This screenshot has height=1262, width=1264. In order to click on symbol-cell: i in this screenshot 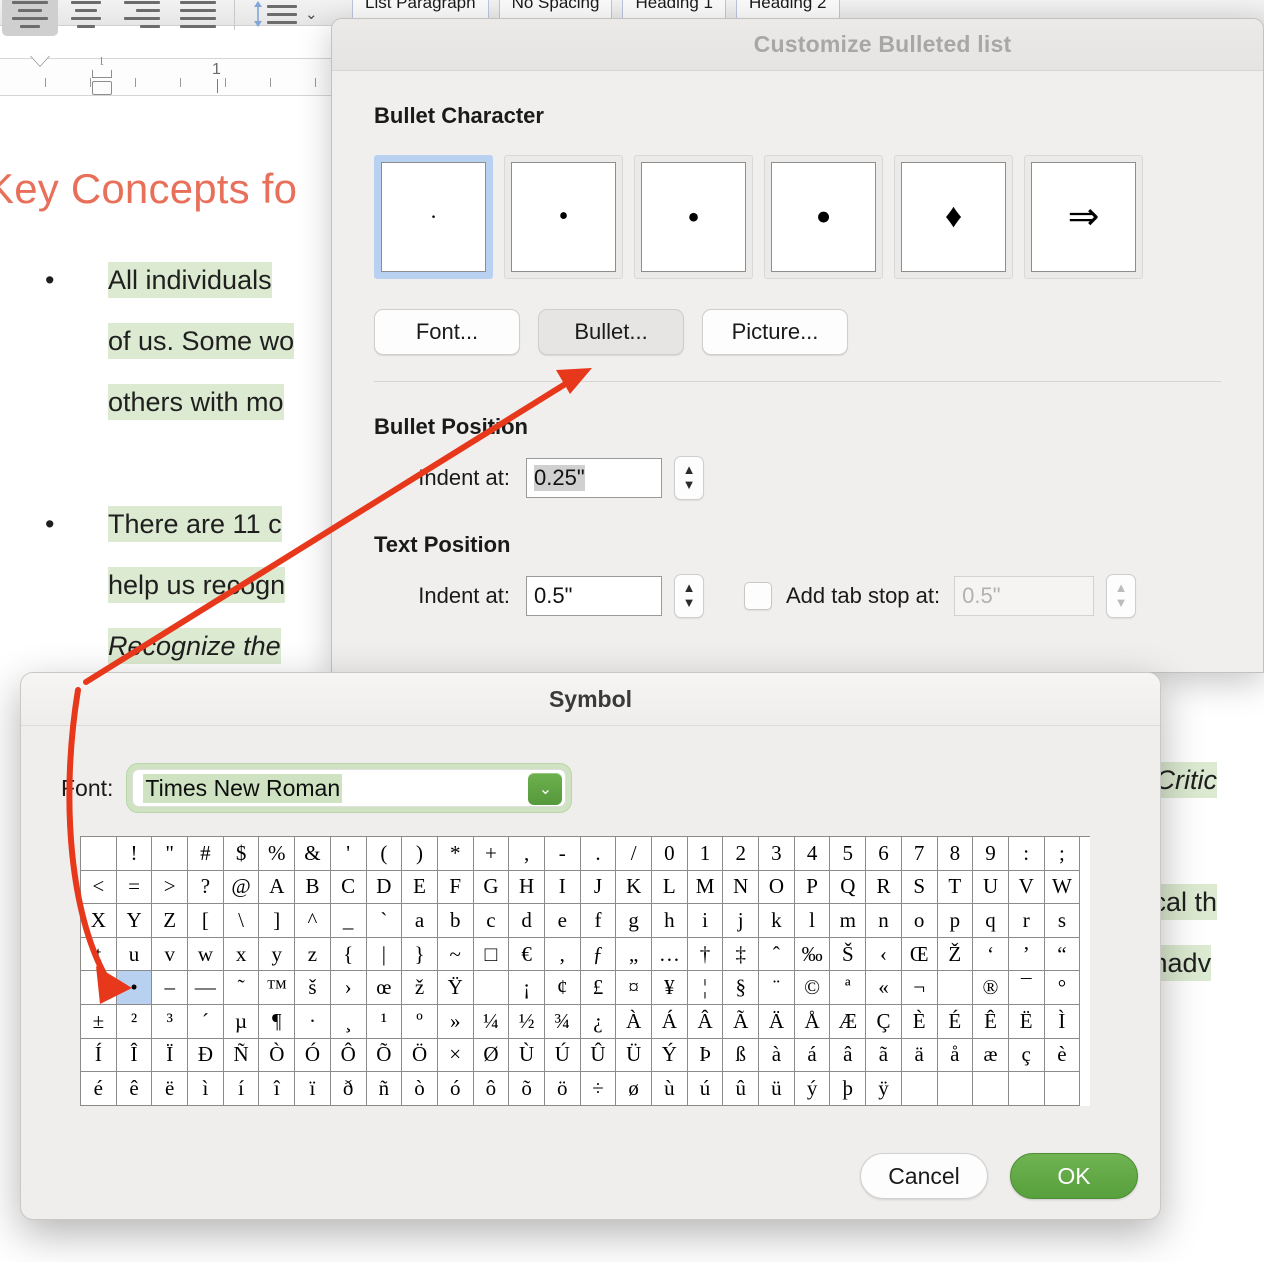, I will do `click(705, 921)`.